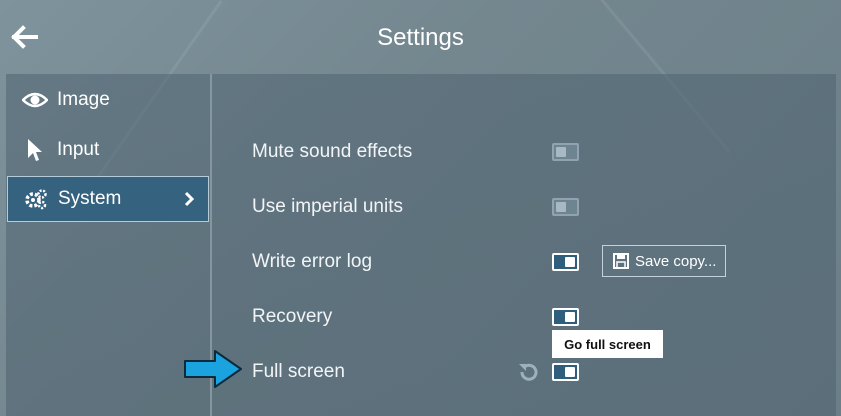 The image size is (841, 416). I want to click on sidebar-item-input: Input, so click(108, 150).